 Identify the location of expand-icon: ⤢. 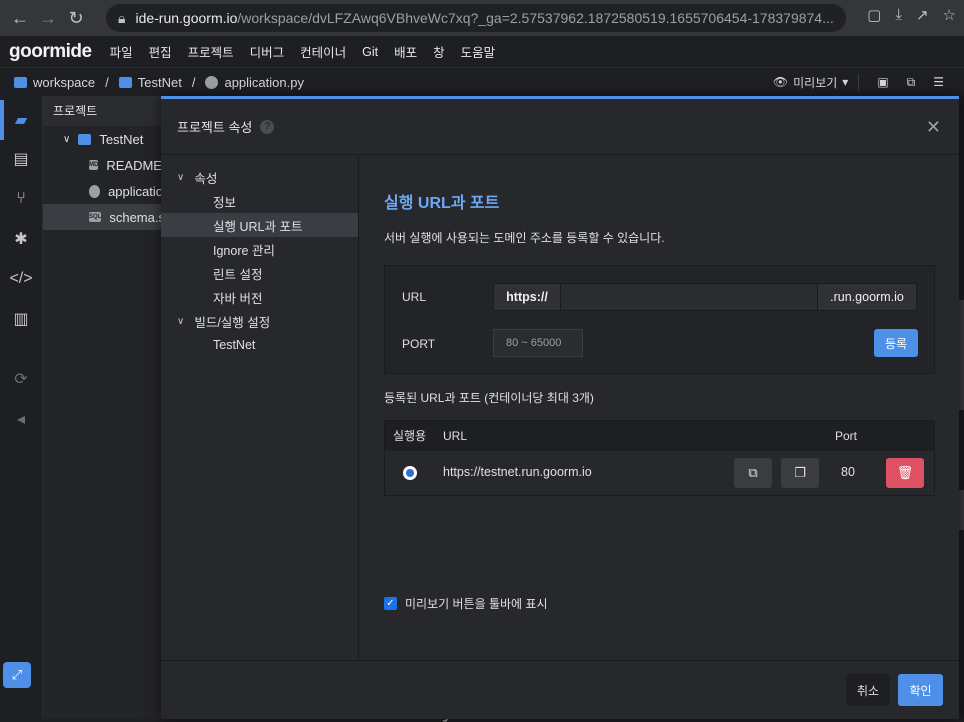
(17, 675).